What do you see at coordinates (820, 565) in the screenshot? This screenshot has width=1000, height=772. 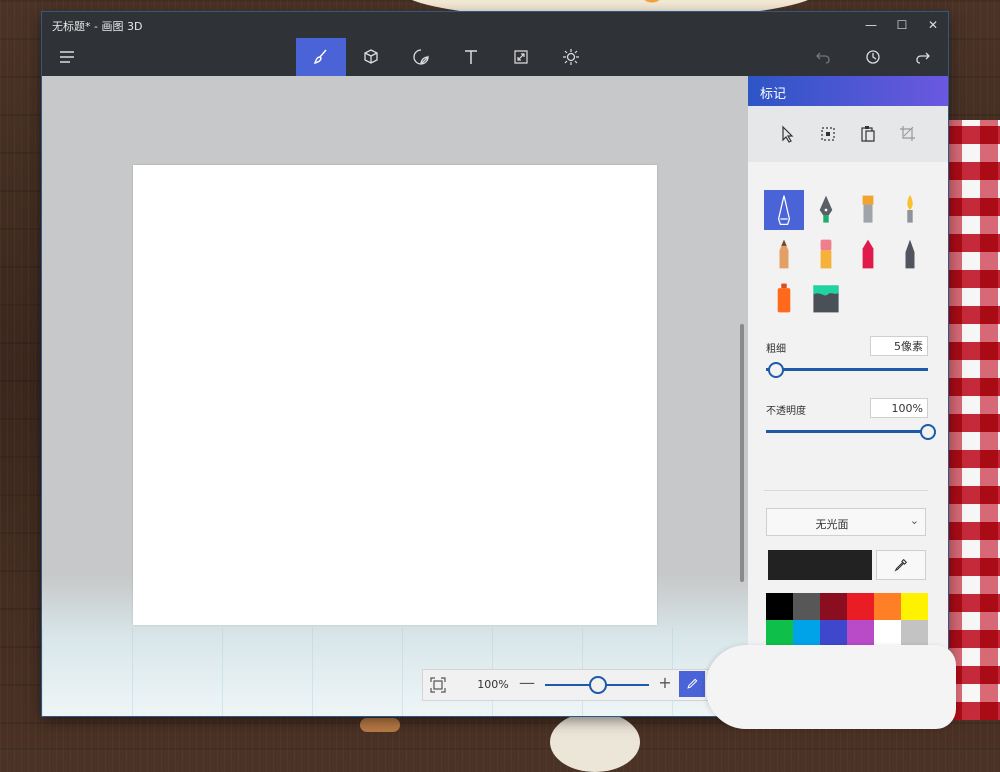 I see `current-color-swatch` at bounding box center [820, 565].